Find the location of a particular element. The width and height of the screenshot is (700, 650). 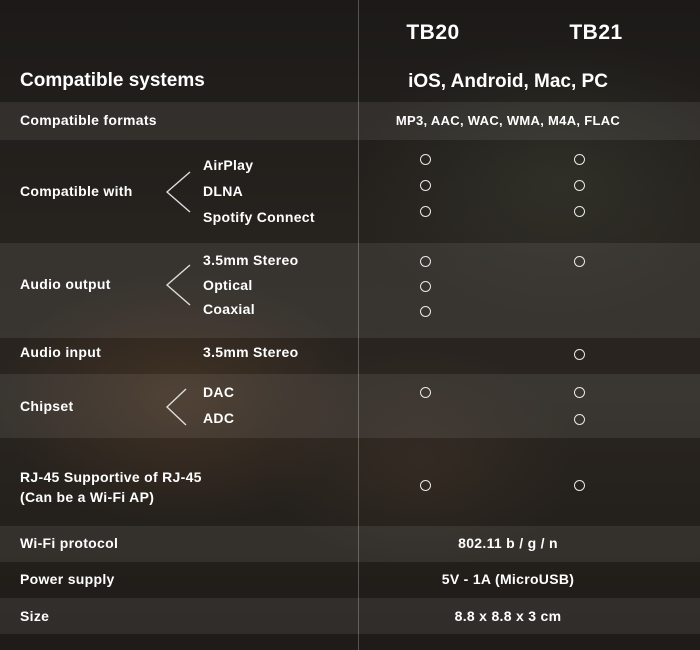

column-header-tb21: TB21 is located at coordinates (596, 32).